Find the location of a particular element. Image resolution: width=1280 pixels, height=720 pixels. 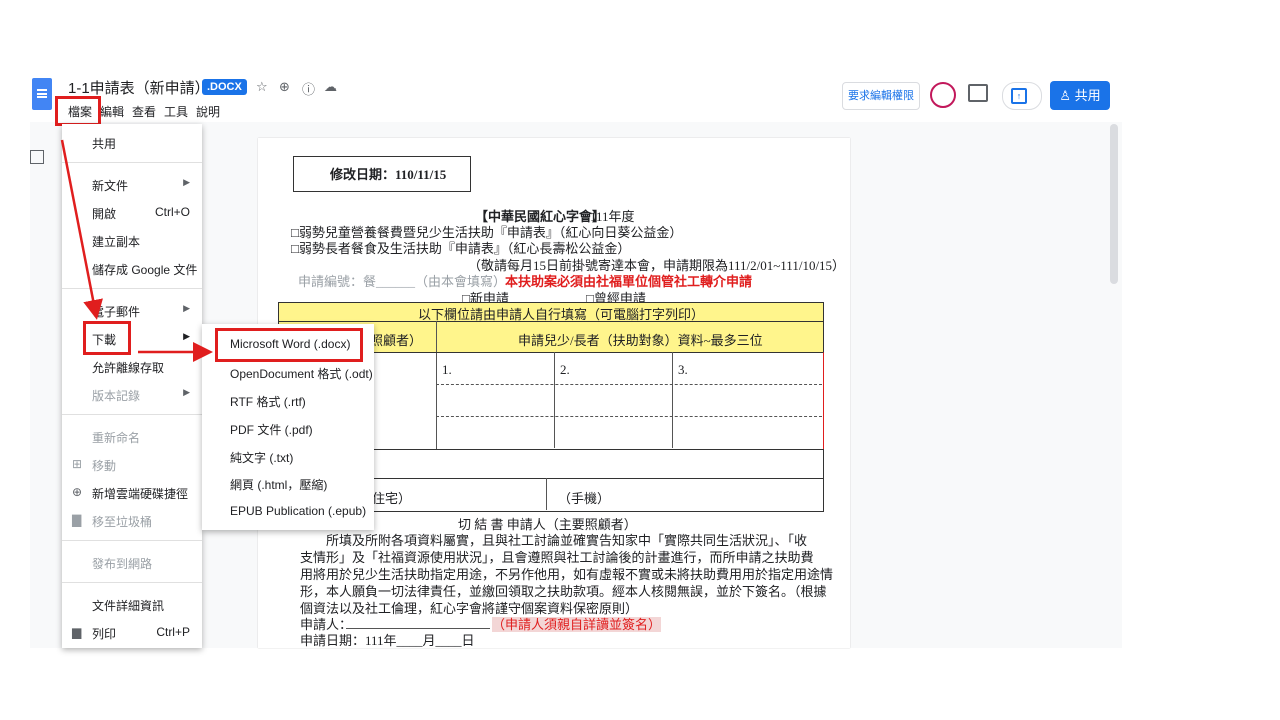

annotation-arrows is located at coordinates (136, 250).